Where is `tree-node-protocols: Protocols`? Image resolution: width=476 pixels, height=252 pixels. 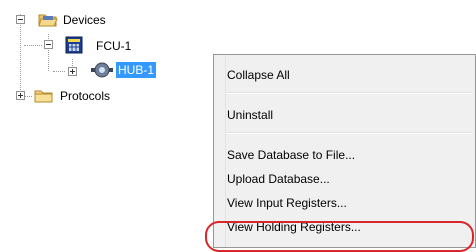 tree-node-protocols: Protocols is located at coordinates (85, 96).